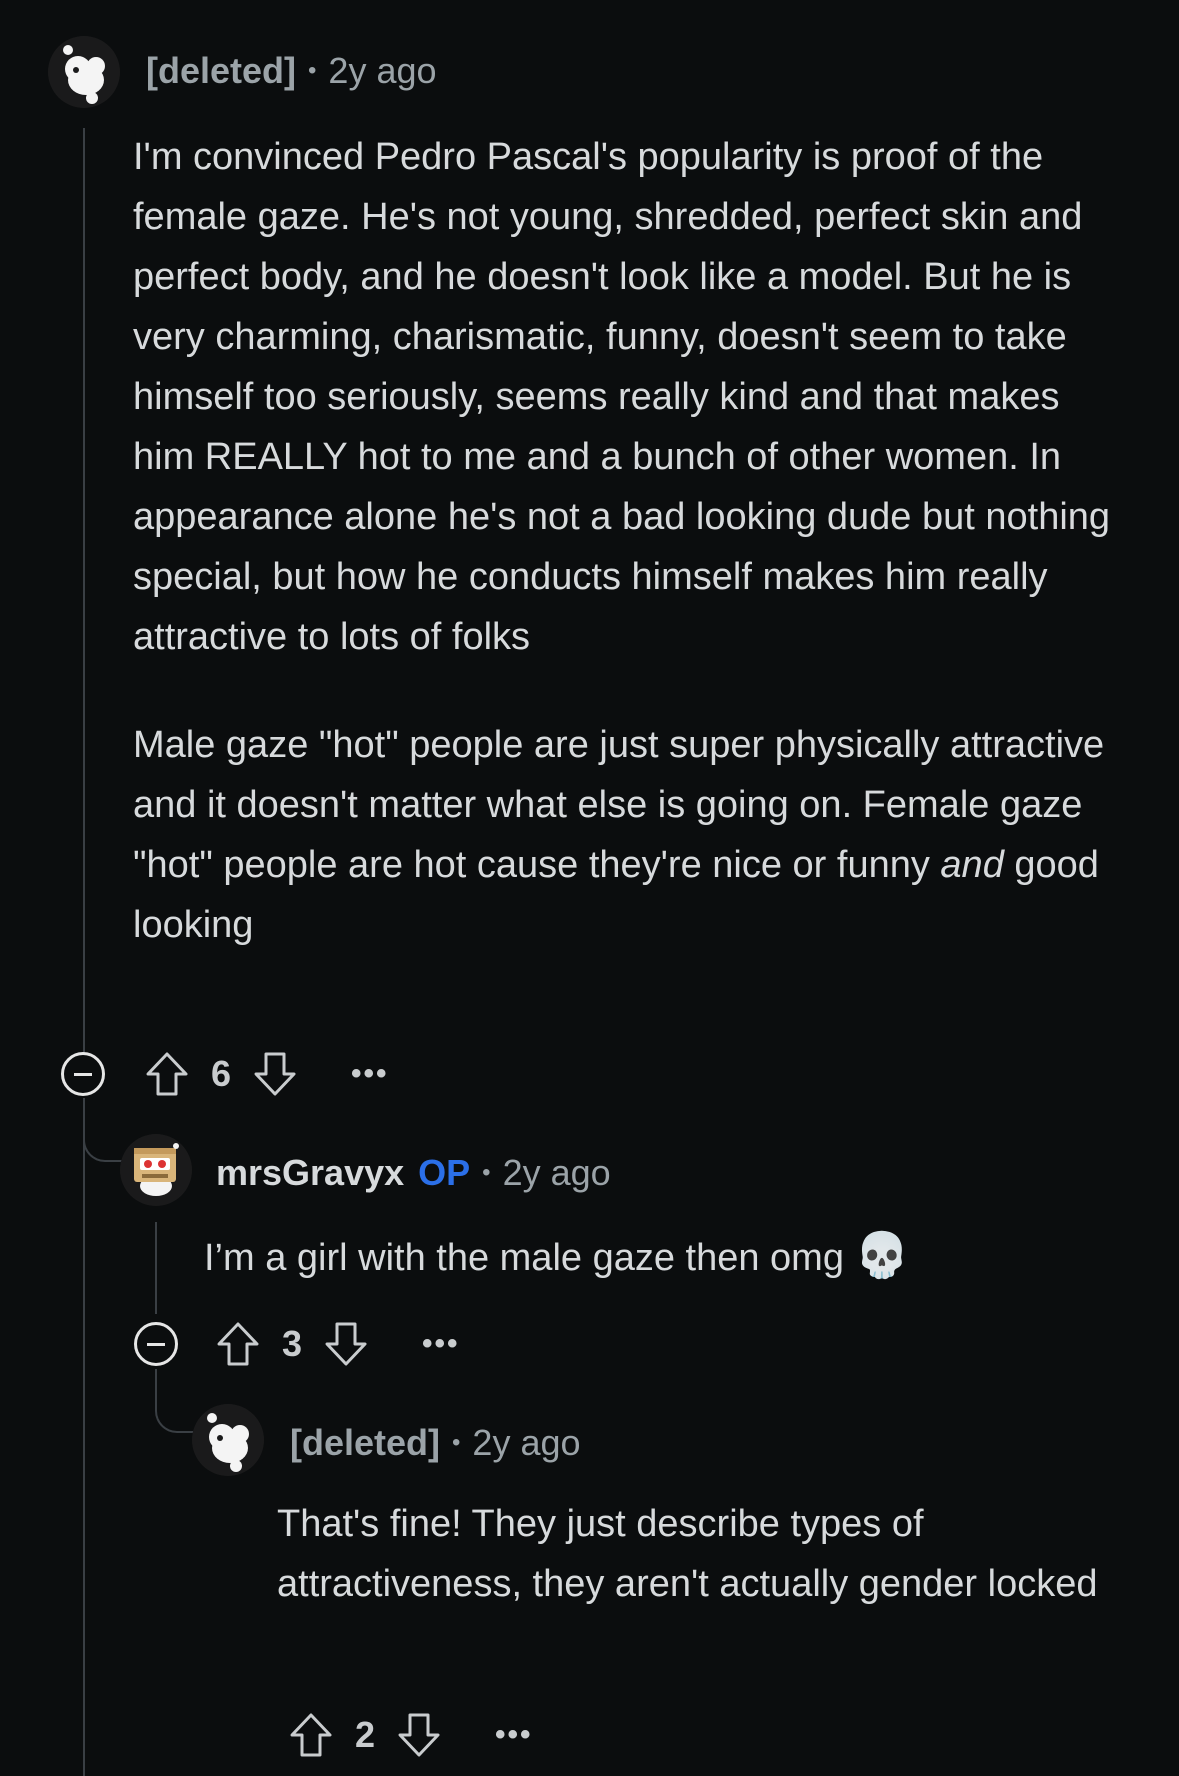  I want to click on comment-body: I’m a girl with the male gaze then omg 💀, so click(654, 1257).